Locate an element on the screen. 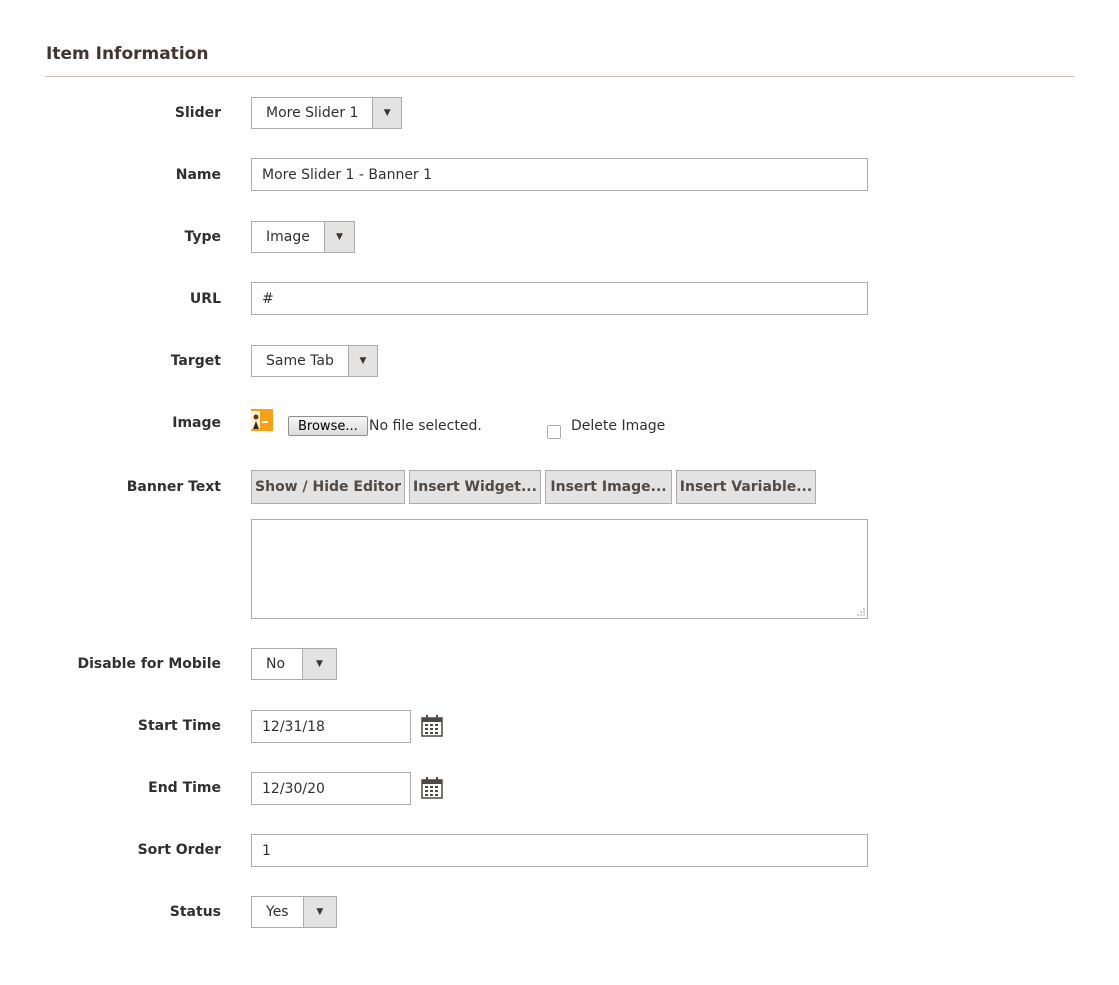 This screenshot has height=985, width=1119. resize-handle-icon is located at coordinates (861, 612).